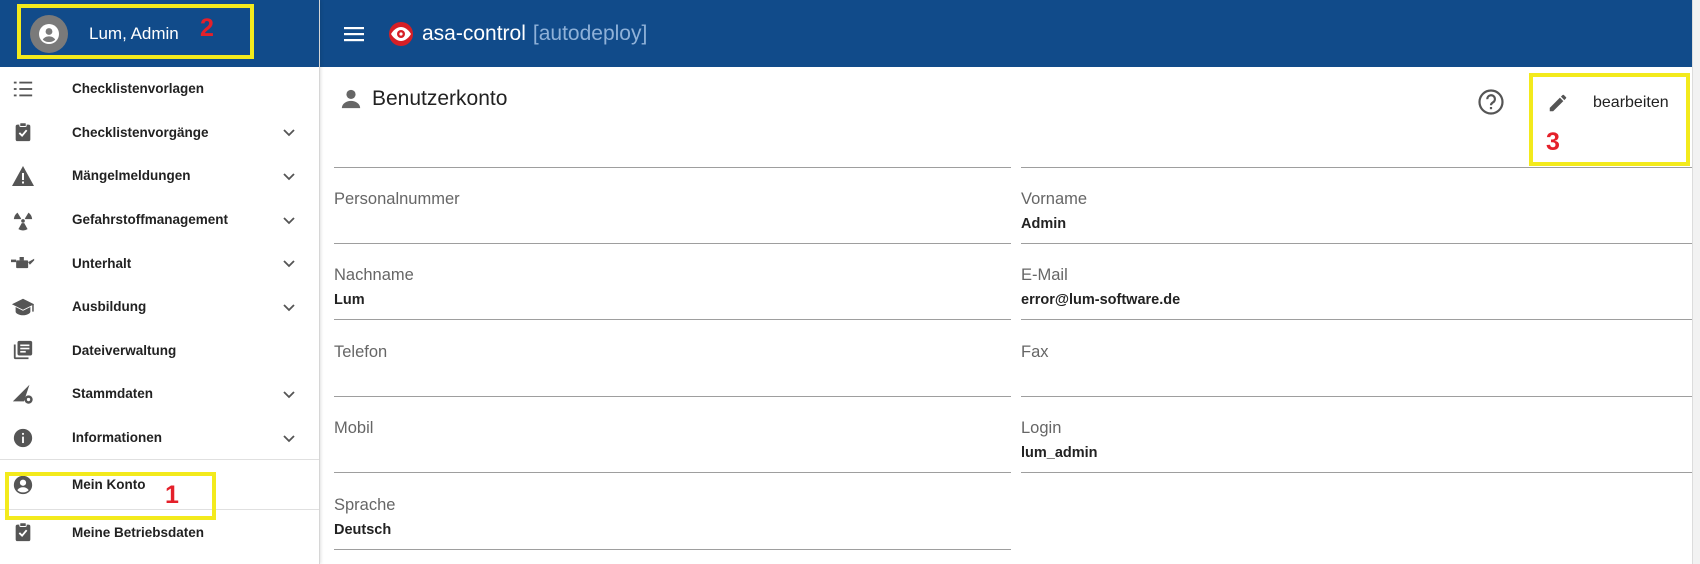  I want to click on sidebar-item-checklistenvorgaenge: Checklistenvorgänge, so click(159, 133).